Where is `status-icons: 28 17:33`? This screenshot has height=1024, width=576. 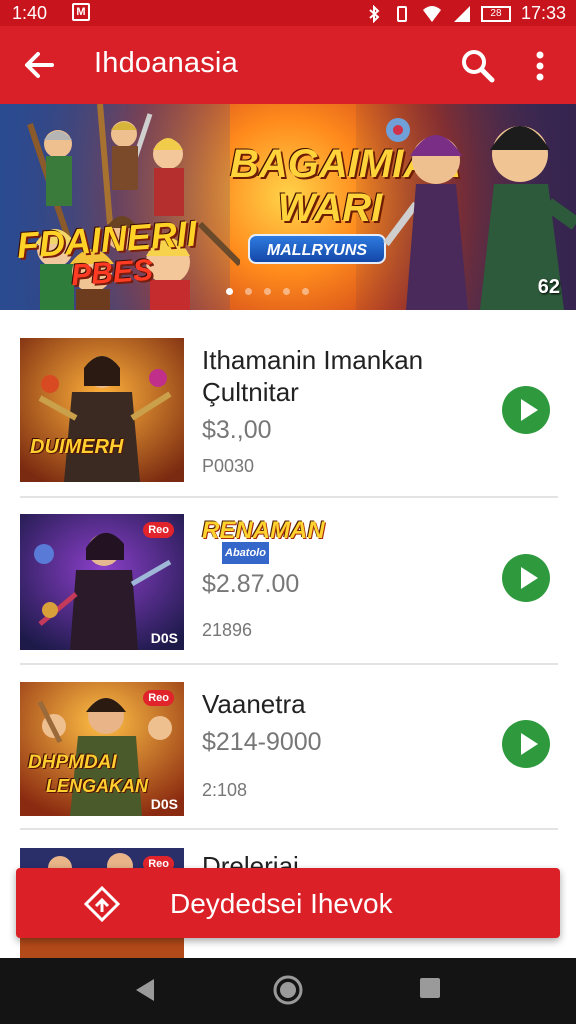
status-icons: 28 17:33 is located at coordinates (465, 13).